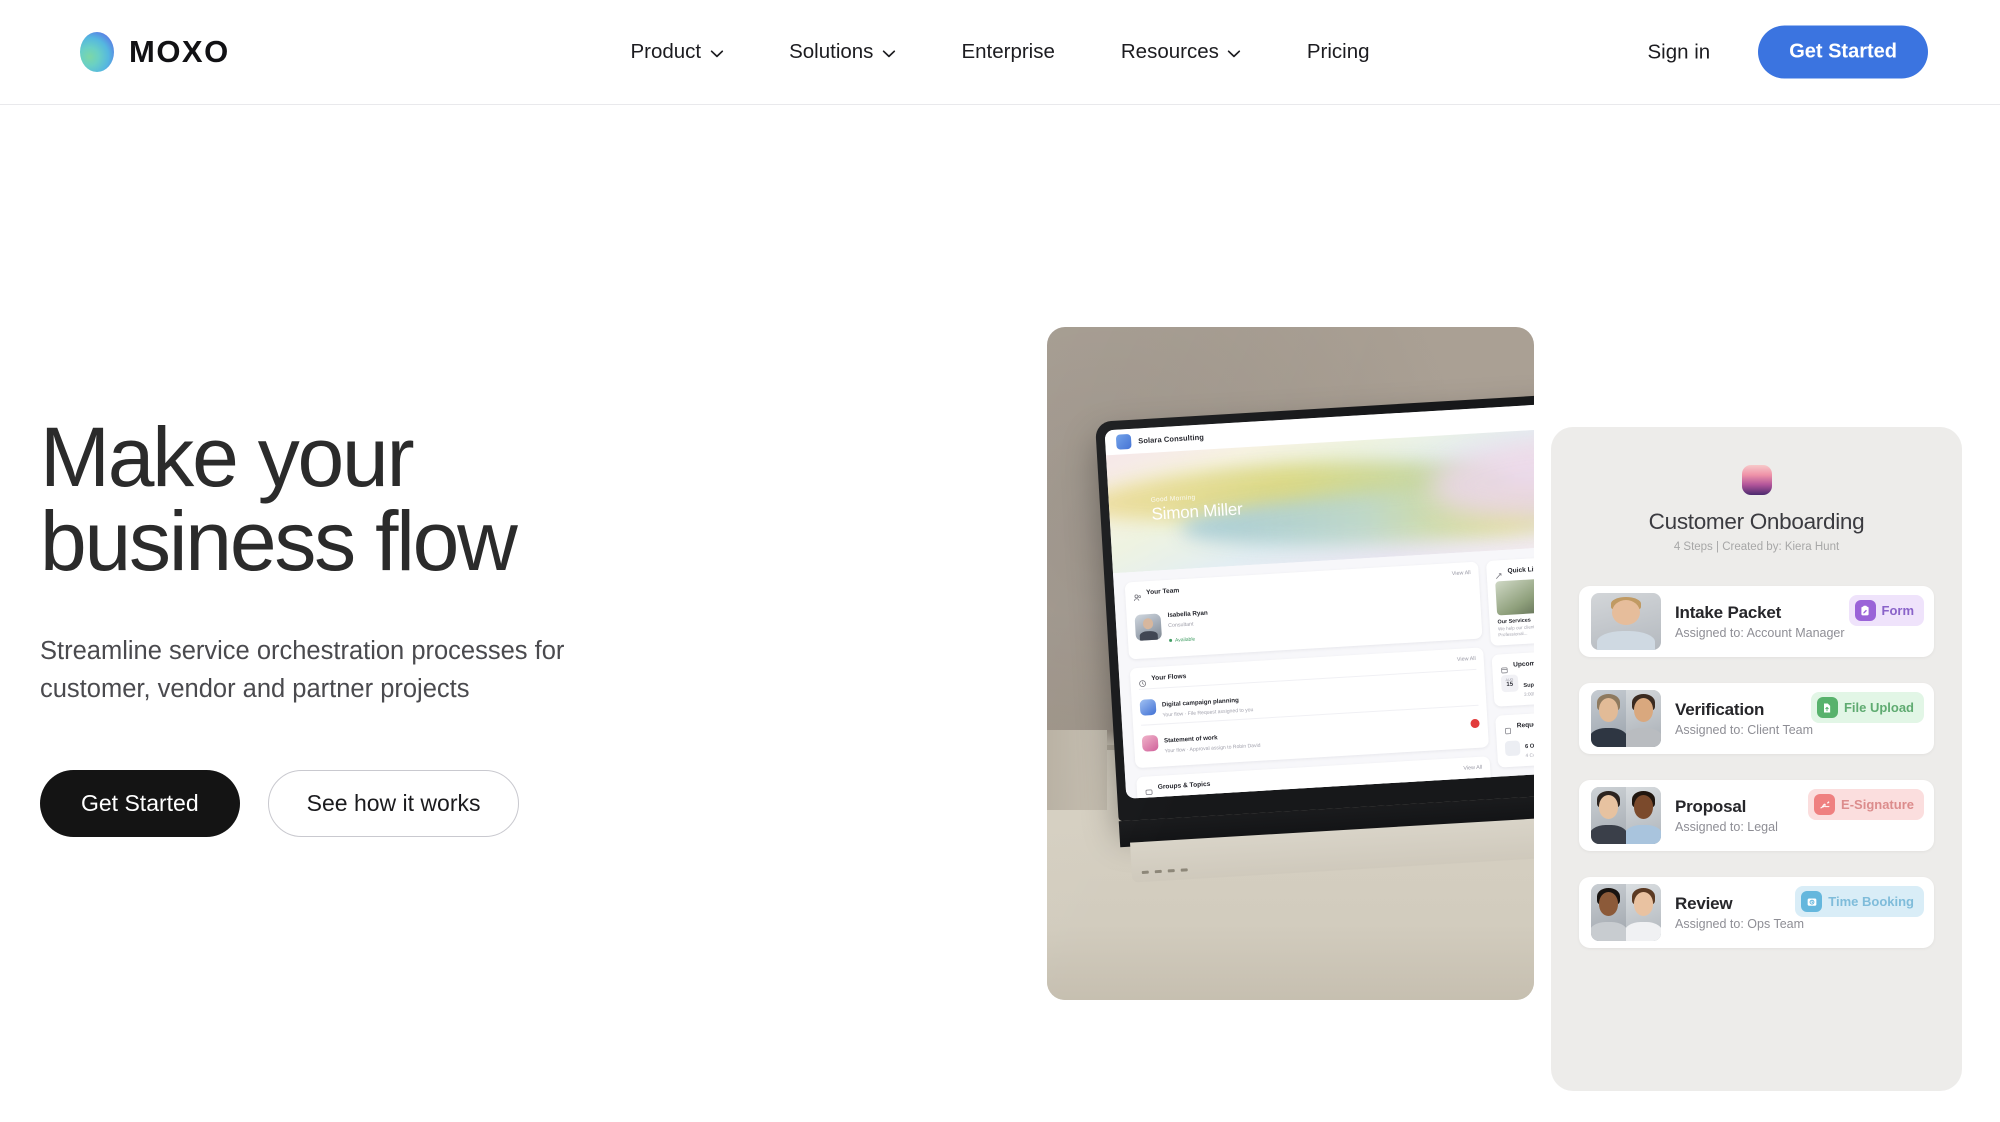  I want to click on quick-link-thumbnail, so click(1514, 597).